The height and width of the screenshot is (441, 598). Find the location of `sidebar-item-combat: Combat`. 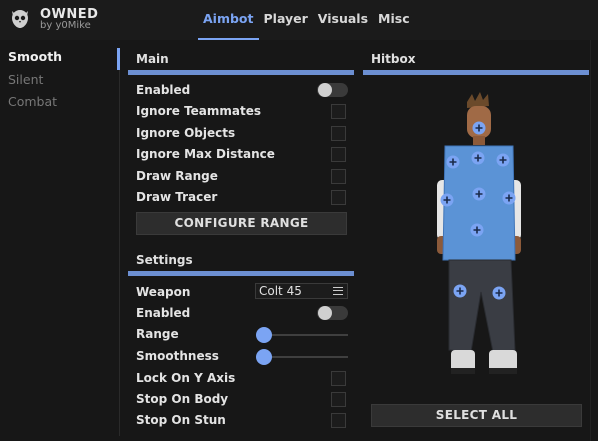

sidebar-item-combat: Combat is located at coordinates (58, 102).